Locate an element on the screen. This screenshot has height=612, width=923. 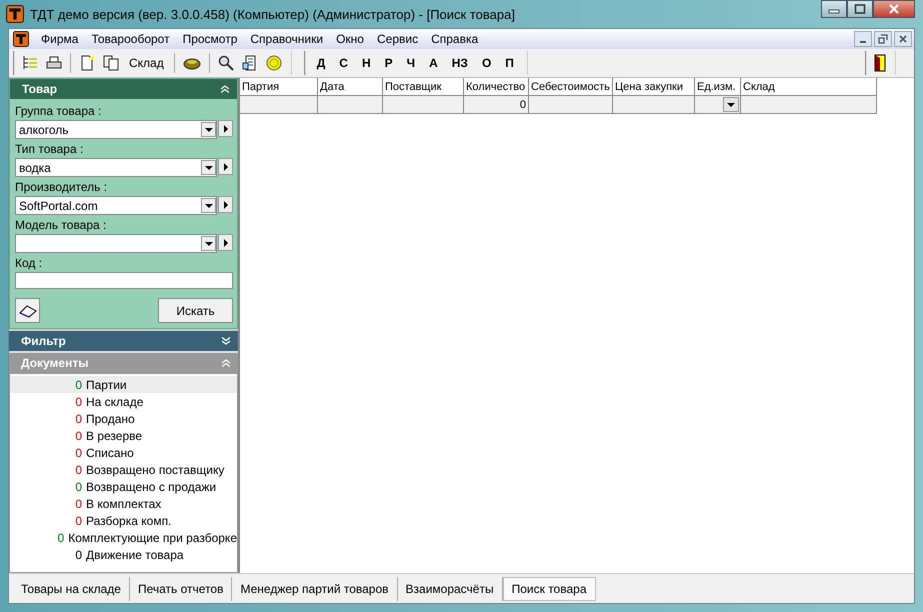
toolbar-button: А is located at coordinates (433, 63).